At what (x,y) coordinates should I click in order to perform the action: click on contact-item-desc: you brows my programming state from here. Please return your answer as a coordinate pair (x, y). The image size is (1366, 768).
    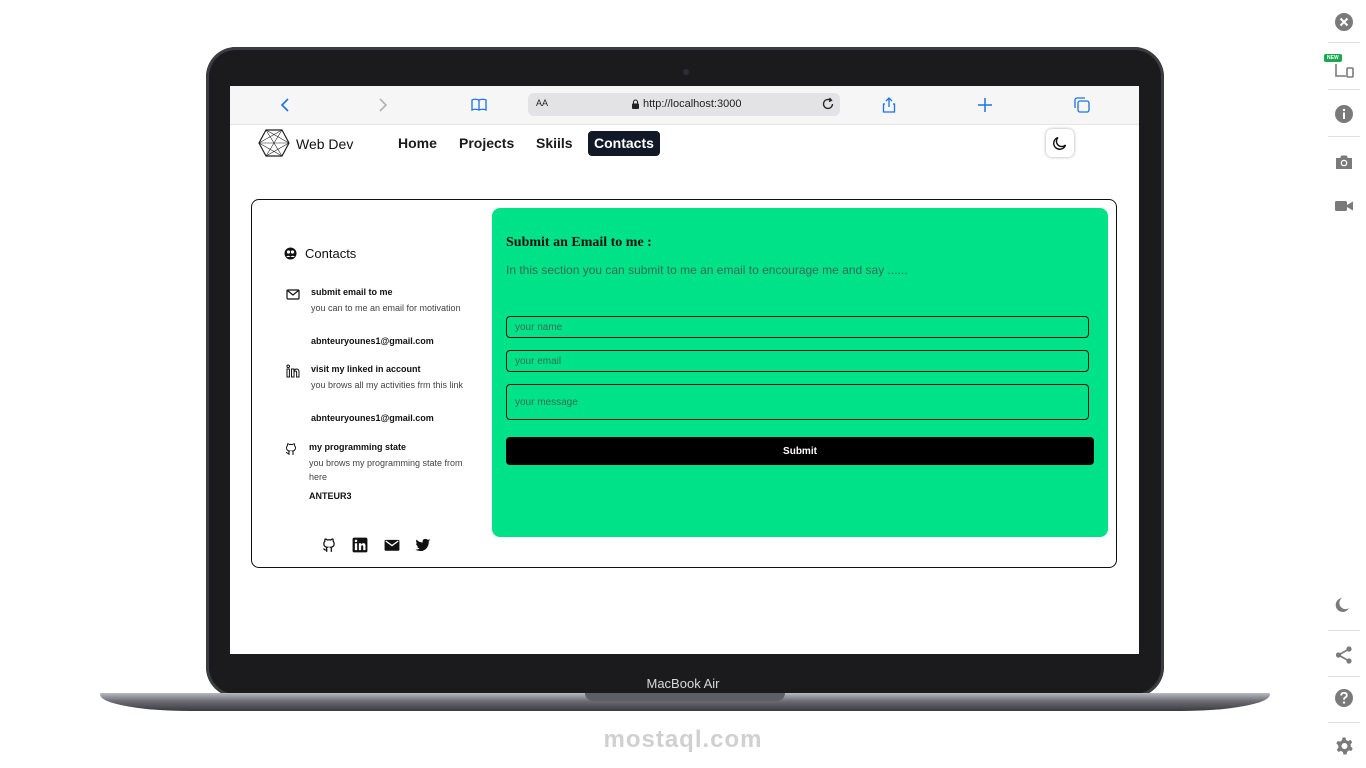
    Looking at the image, I should click on (386, 470).